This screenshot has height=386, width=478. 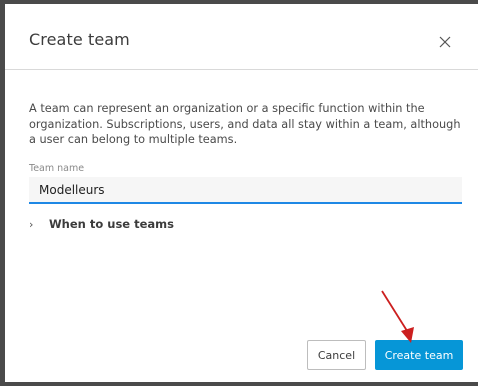 I want to click on when-to-use-teams-accordion: › When to use teams, so click(x=101, y=224).